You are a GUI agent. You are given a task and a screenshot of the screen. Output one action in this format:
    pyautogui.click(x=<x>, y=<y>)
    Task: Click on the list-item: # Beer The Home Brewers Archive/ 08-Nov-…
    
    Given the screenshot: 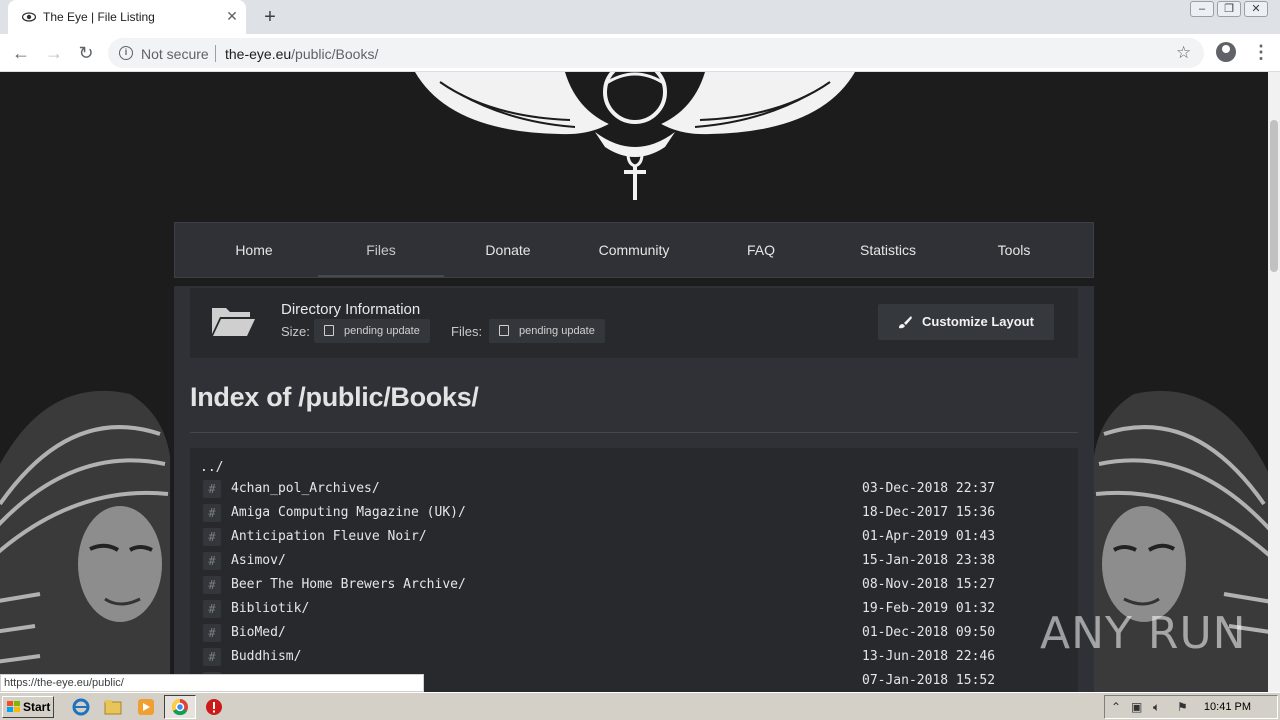 What is the action you would take?
    pyautogui.click(x=634, y=586)
    